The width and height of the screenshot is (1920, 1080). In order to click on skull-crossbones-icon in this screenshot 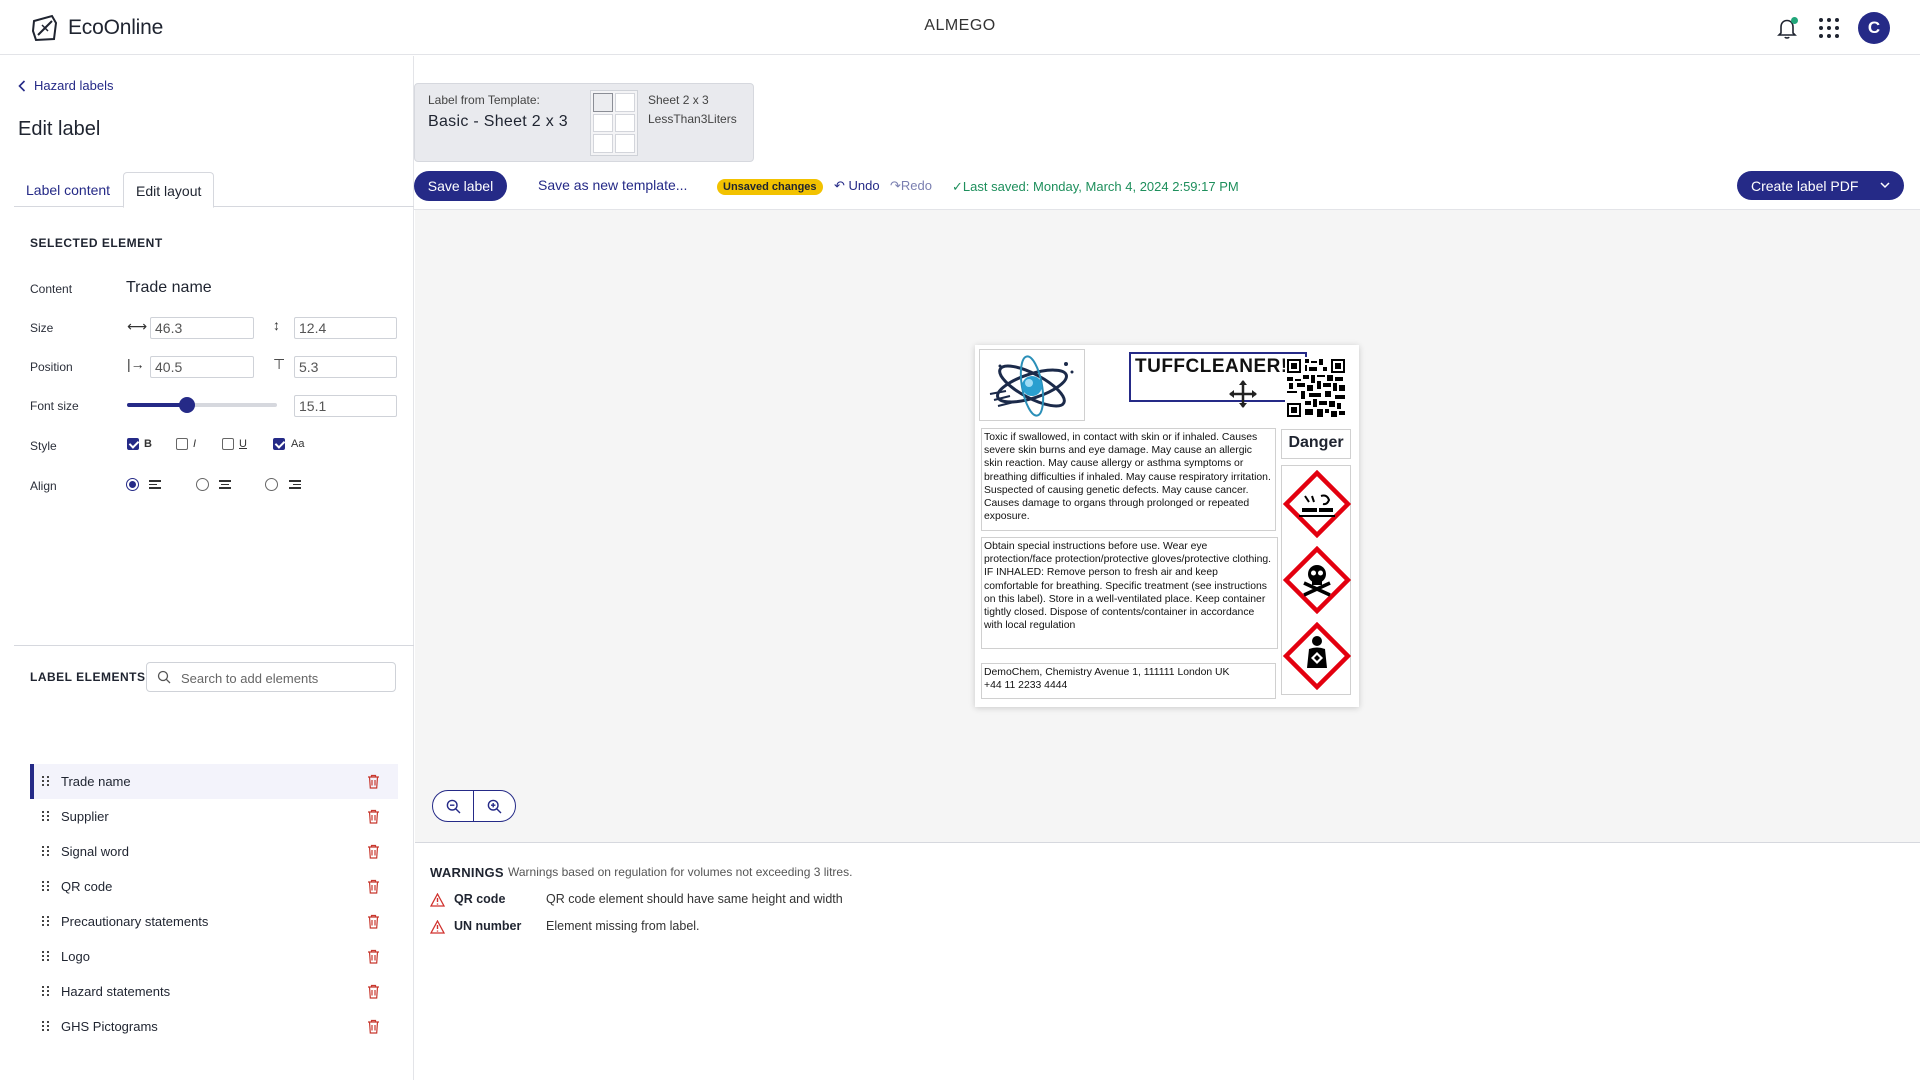, I will do `click(1317, 580)`.